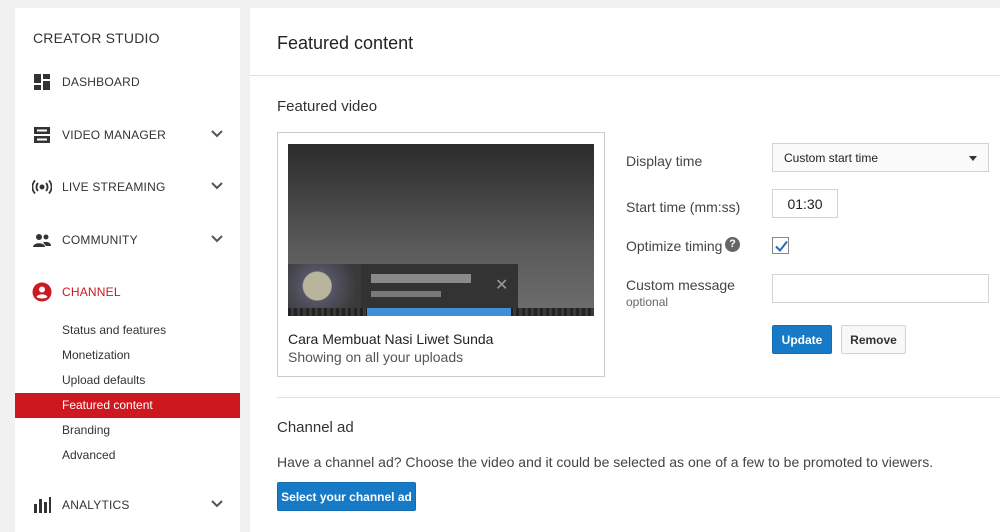 This screenshot has height=532, width=1000. What do you see at coordinates (831, 158) in the screenshot?
I see `display-time-value: Custom start time` at bounding box center [831, 158].